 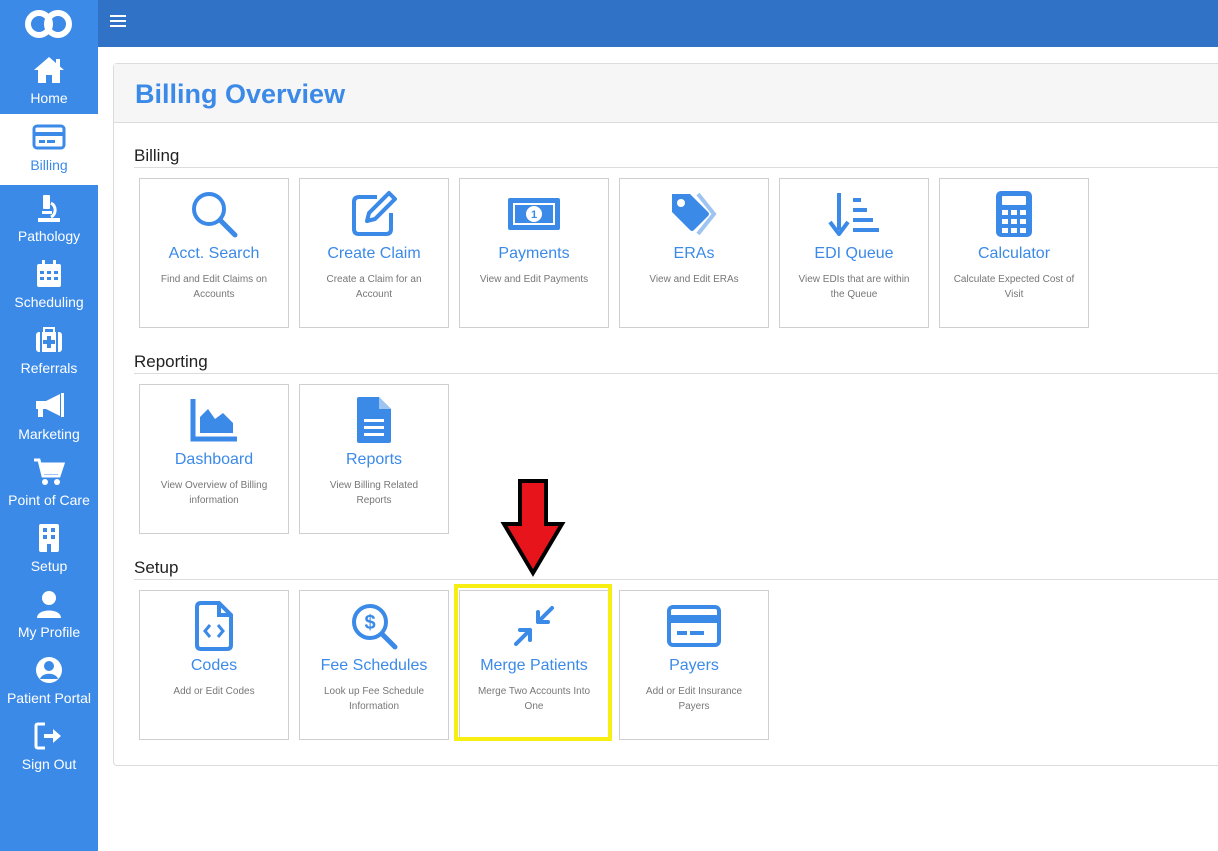 What do you see at coordinates (374, 420) in the screenshot?
I see `file-lines-icon` at bounding box center [374, 420].